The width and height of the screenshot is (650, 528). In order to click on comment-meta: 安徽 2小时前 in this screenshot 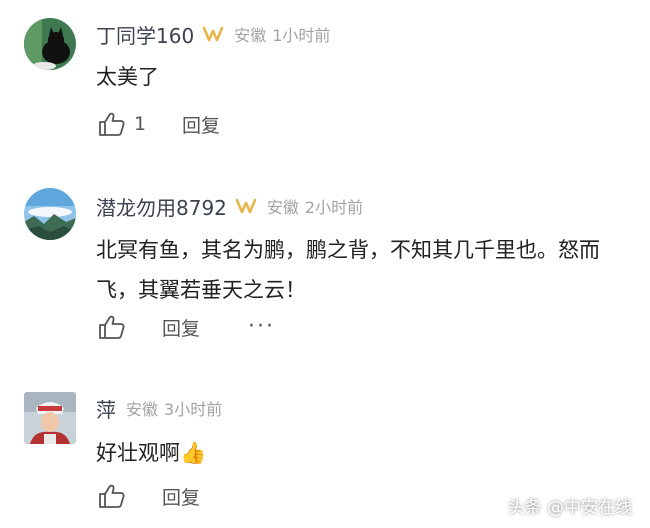, I will do `click(315, 206)`.